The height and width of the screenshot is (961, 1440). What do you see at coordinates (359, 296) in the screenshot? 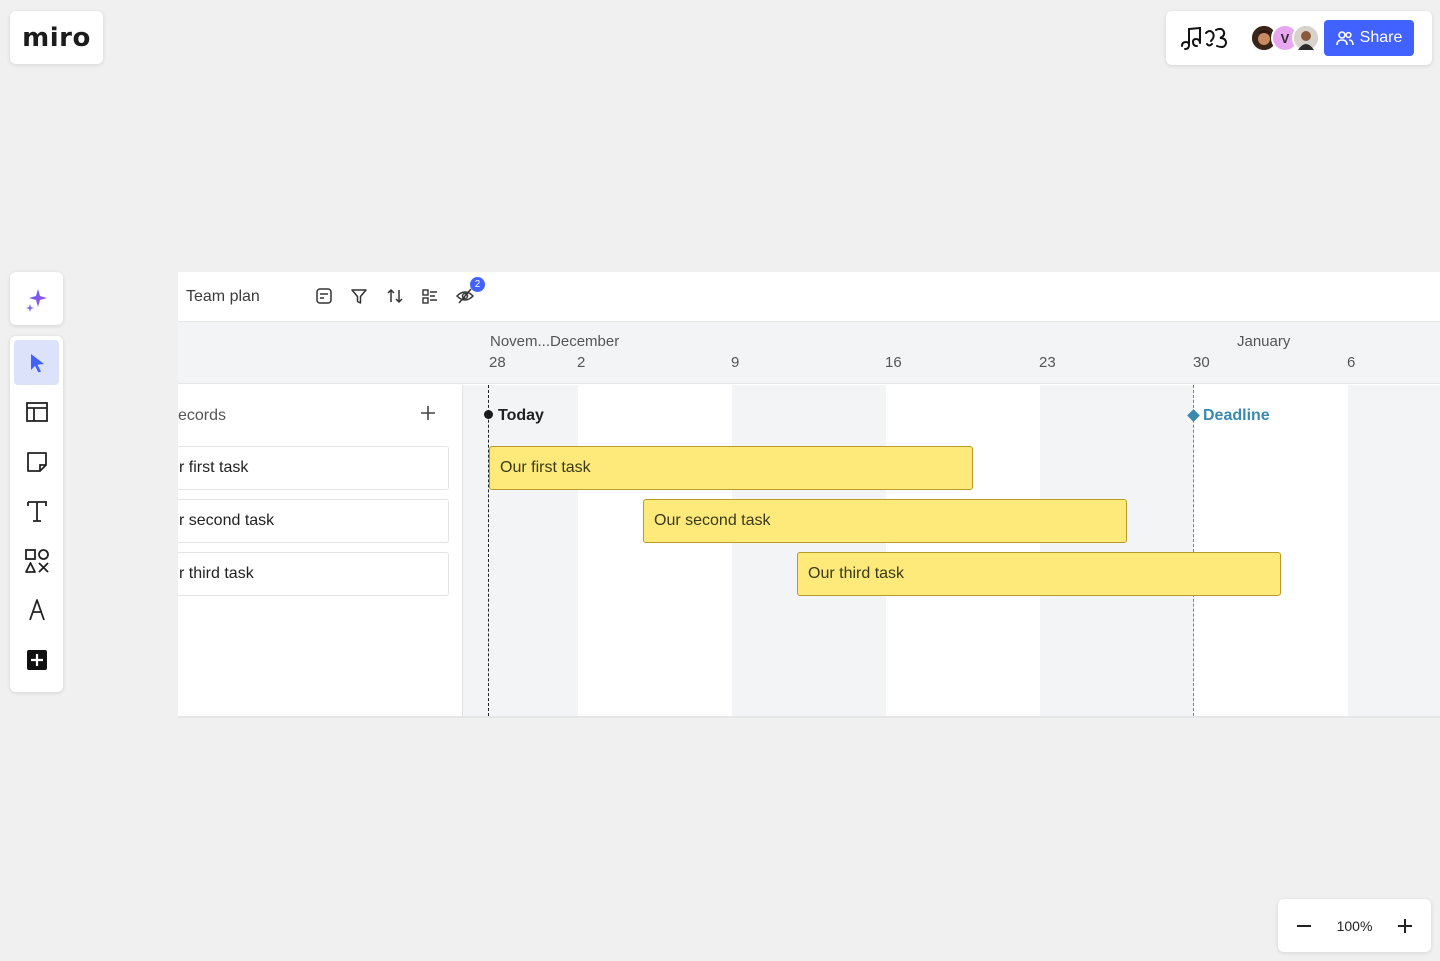
I see `filter-icon` at bounding box center [359, 296].